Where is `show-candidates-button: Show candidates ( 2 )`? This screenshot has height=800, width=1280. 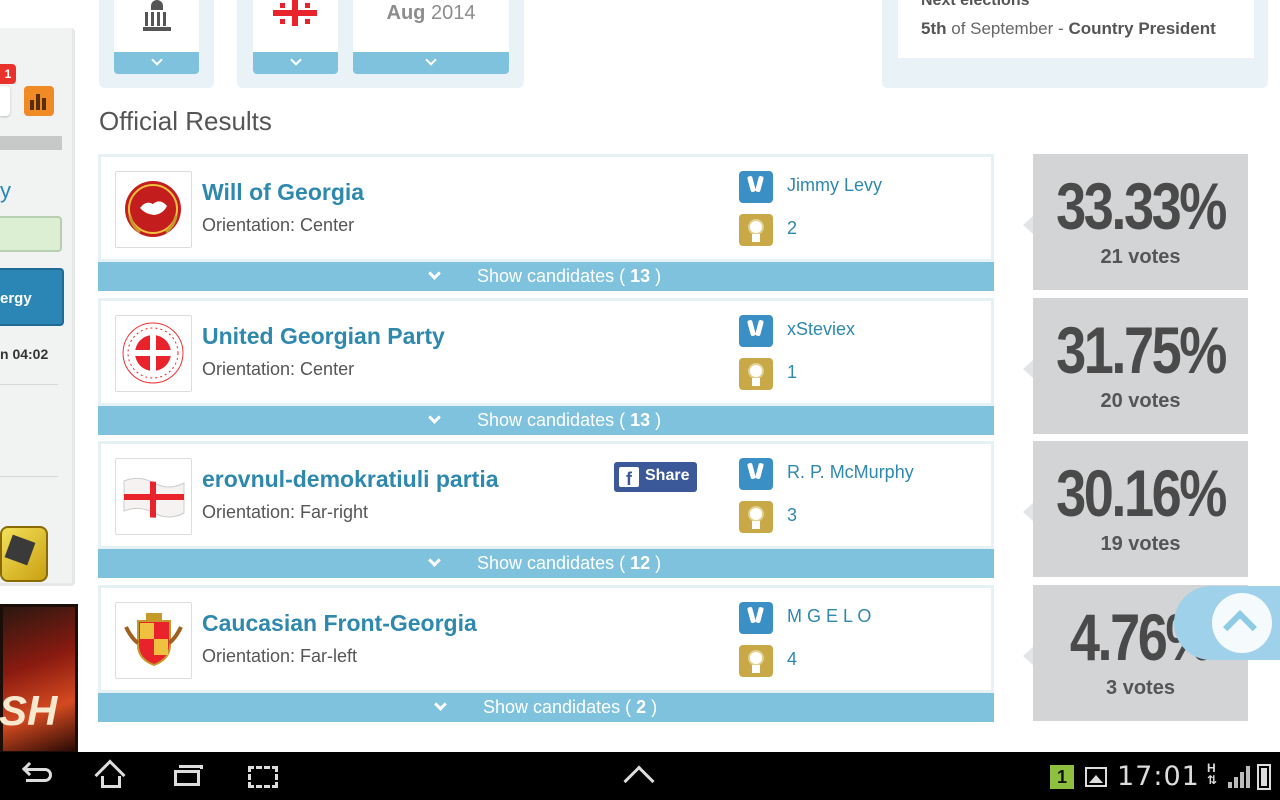 show-candidates-button: Show candidates ( 2 ) is located at coordinates (546, 707).